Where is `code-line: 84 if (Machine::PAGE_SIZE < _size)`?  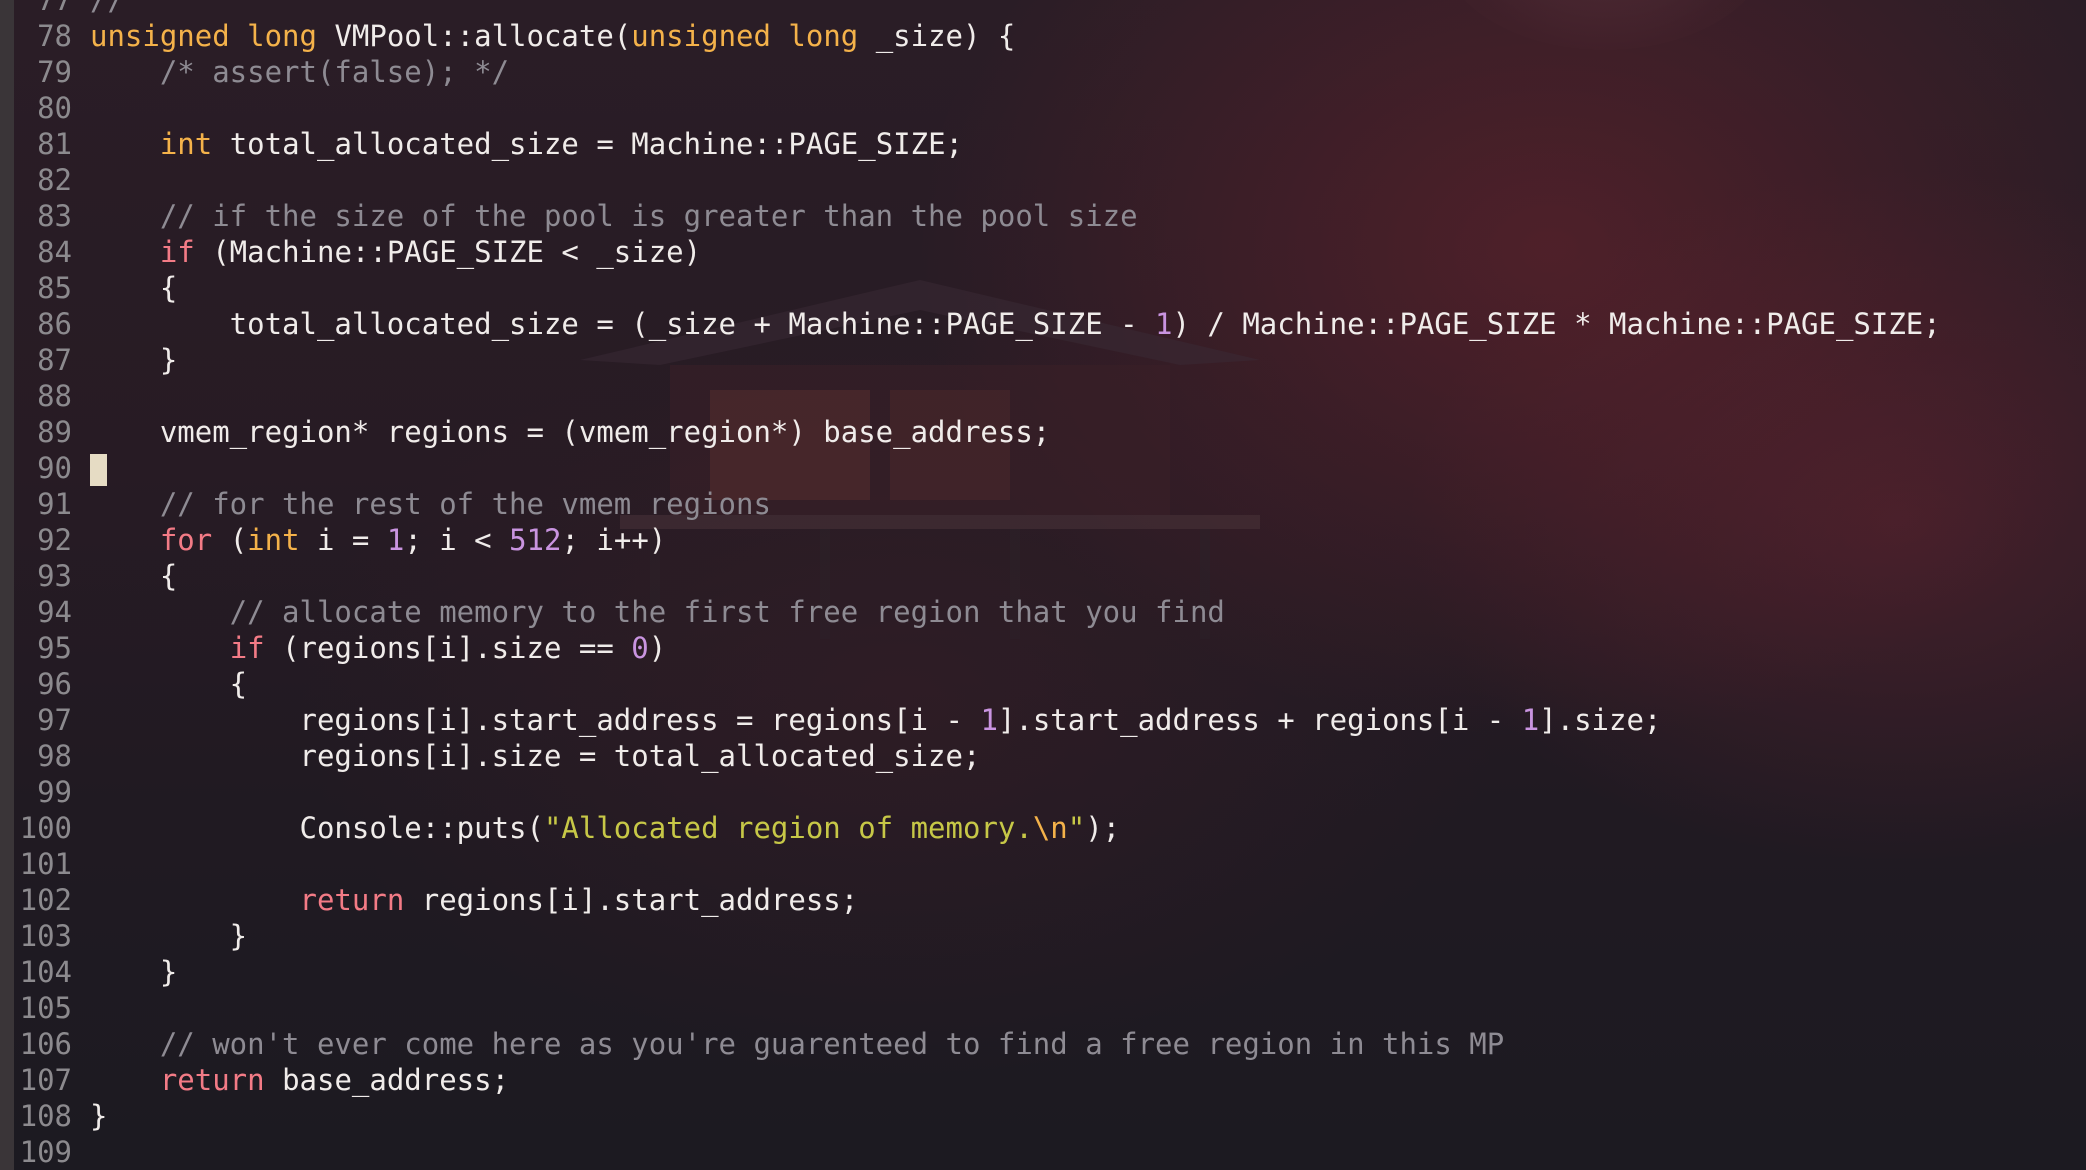
code-line: 84 if (Machine::PAGE_SIZE < _size) is located at coordinates (1043, 252).